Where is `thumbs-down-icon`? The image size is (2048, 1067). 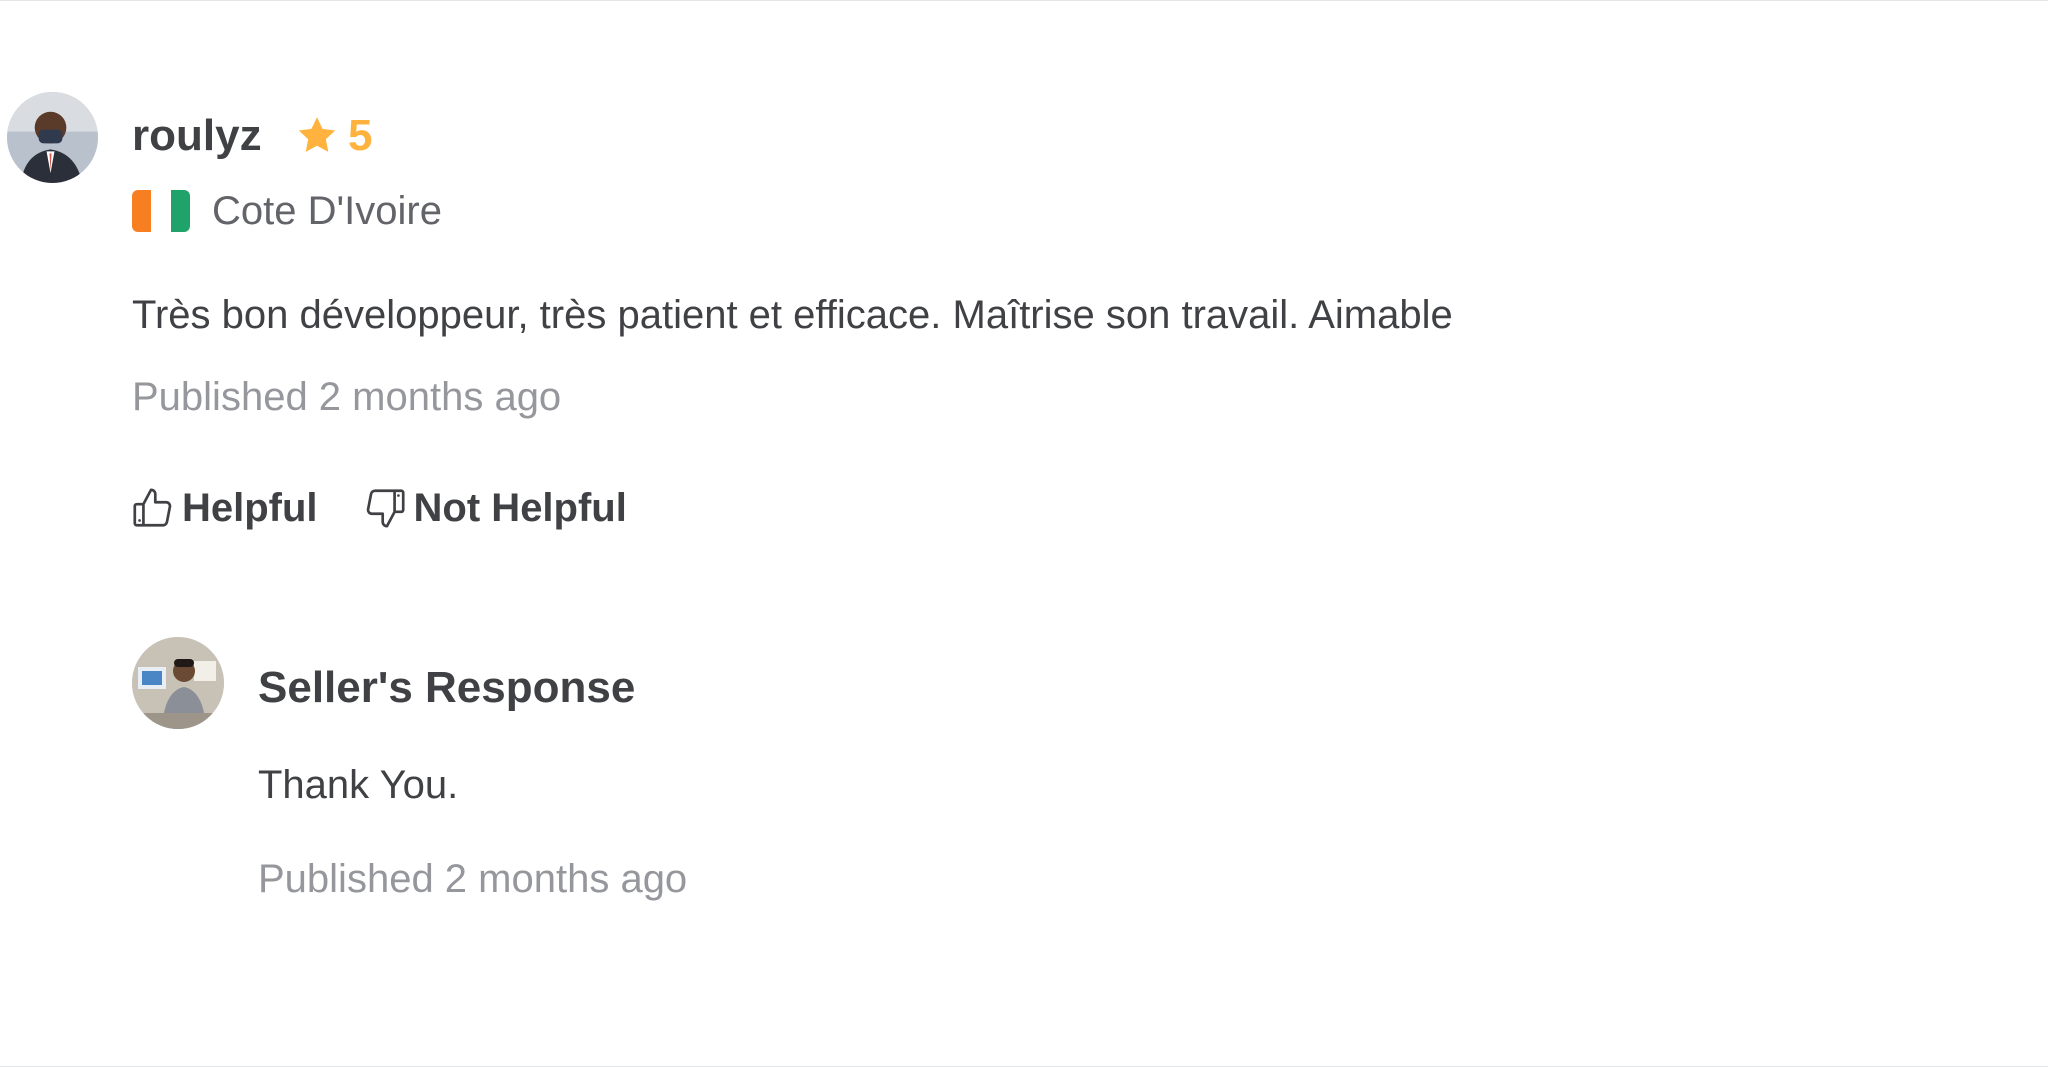
thumbs-down-icon is located at coordinates (385, 508).